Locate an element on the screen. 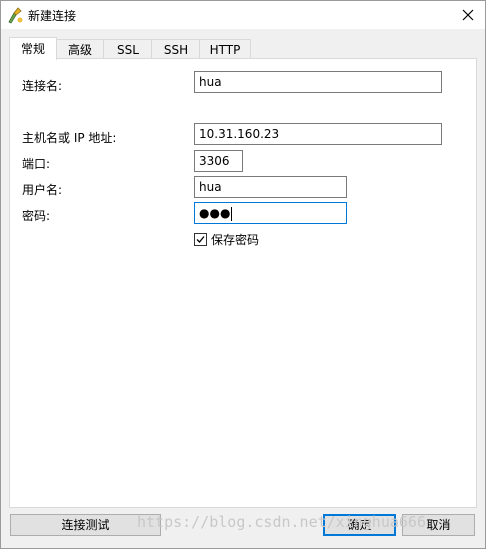 This screenshot has width=486, height=549. username-input: hua is located at coordinates (270, 187).